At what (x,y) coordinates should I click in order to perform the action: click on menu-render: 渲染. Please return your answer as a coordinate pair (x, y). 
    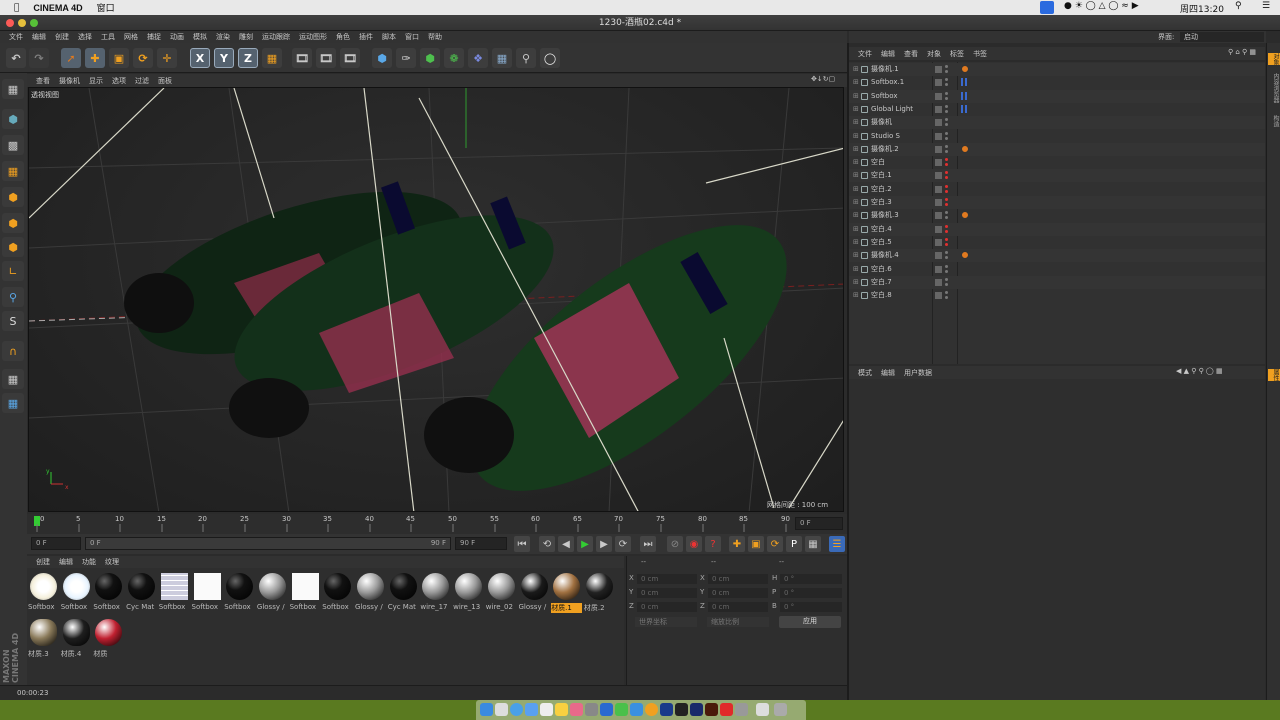
    Looking at the image, I should click on (223, 37).